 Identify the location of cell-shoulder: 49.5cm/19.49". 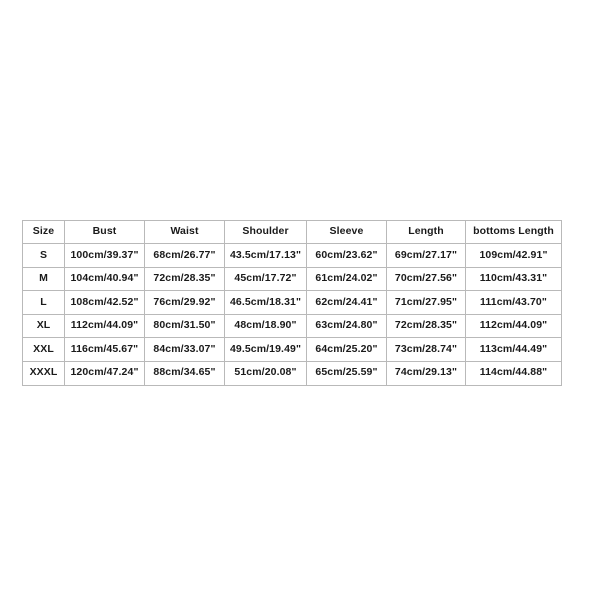
(265, 349).